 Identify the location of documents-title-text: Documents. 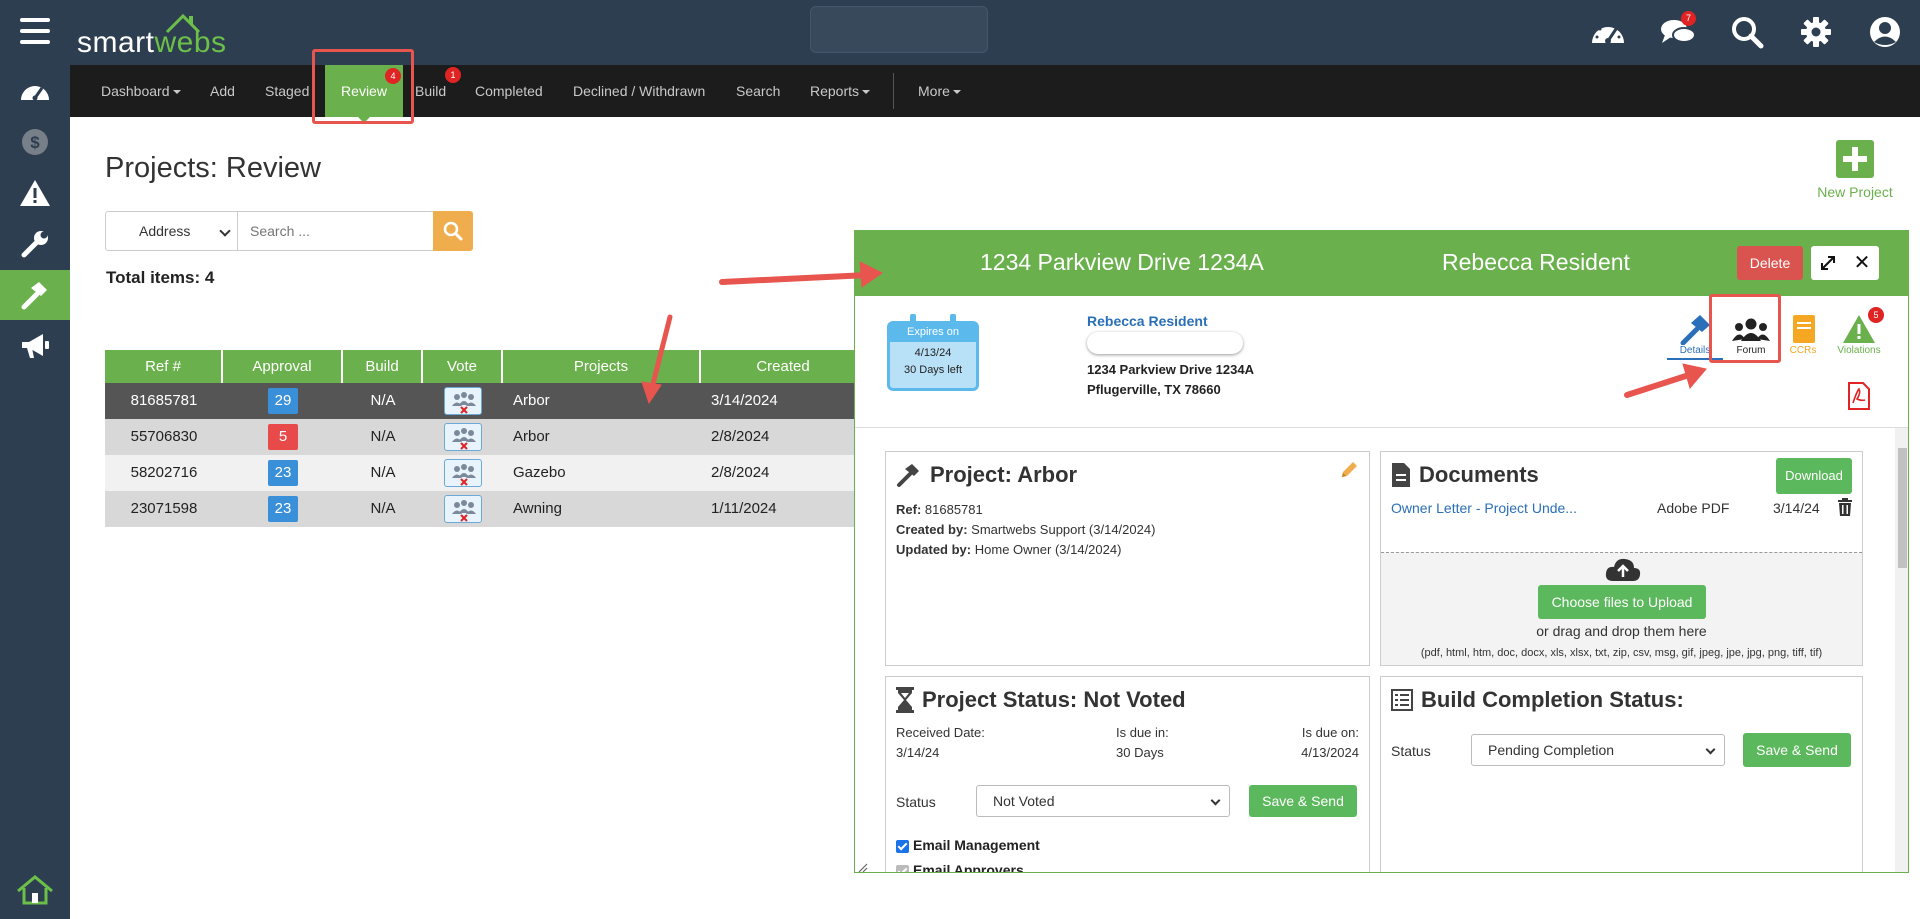
(1479, 474).